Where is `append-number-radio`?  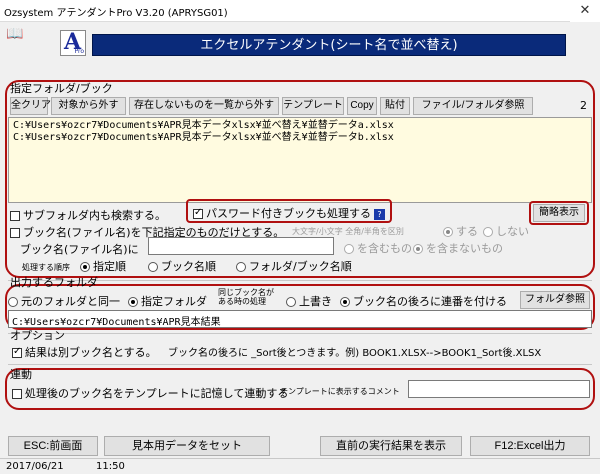 append-number-radio is located at coordinates (345, 302).